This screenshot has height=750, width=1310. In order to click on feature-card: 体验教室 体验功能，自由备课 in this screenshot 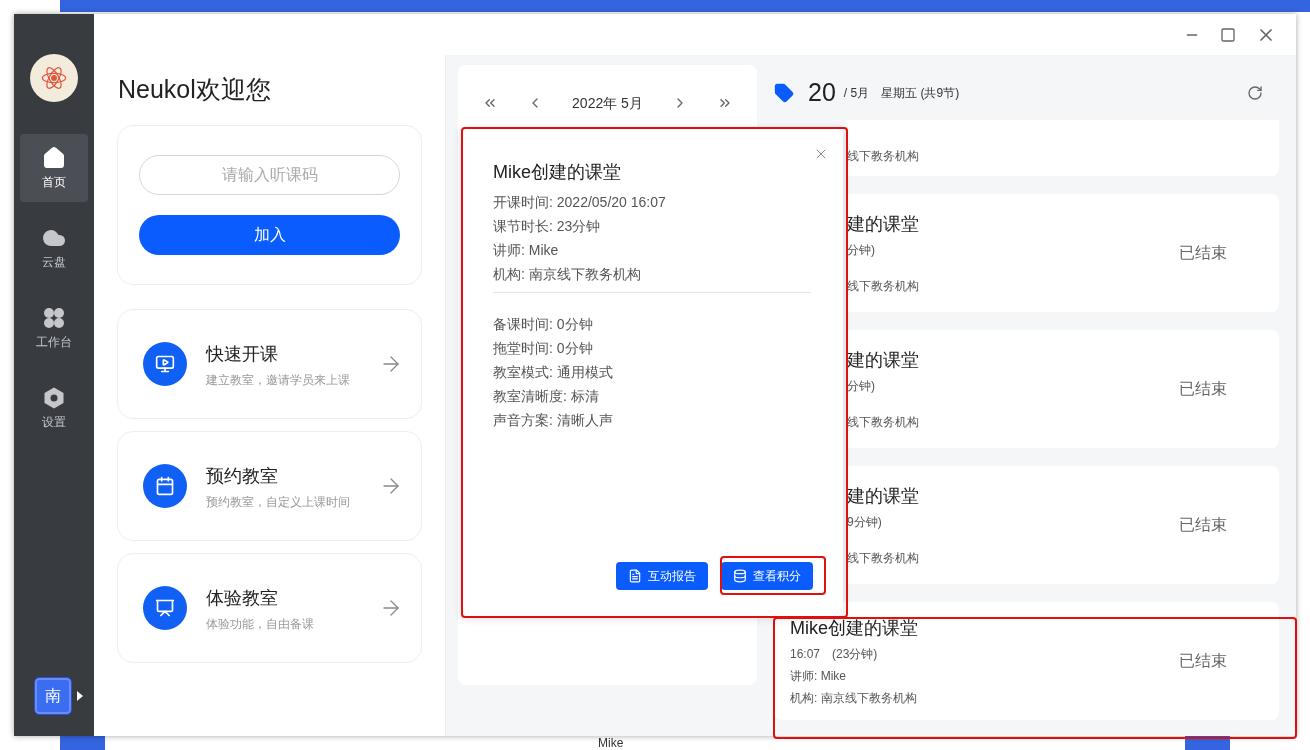, I will do `click(269, 608)`.